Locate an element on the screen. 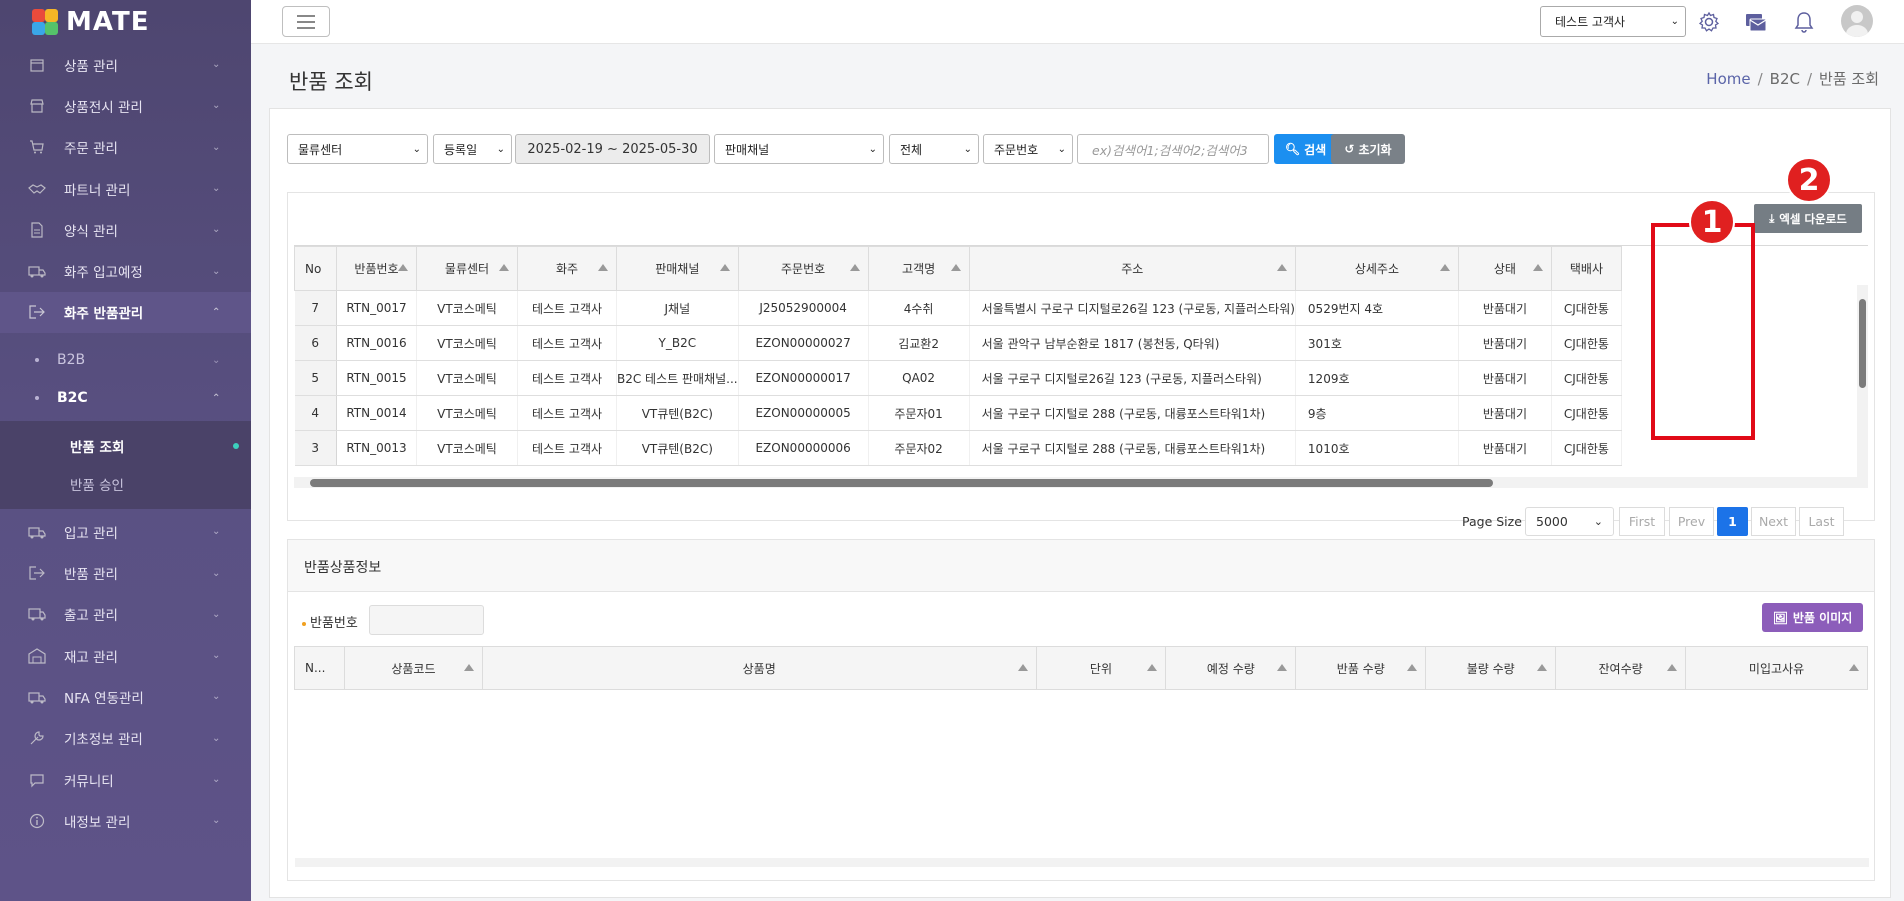  col-header: 미입고사유 is located at coordinates (1776, 668).